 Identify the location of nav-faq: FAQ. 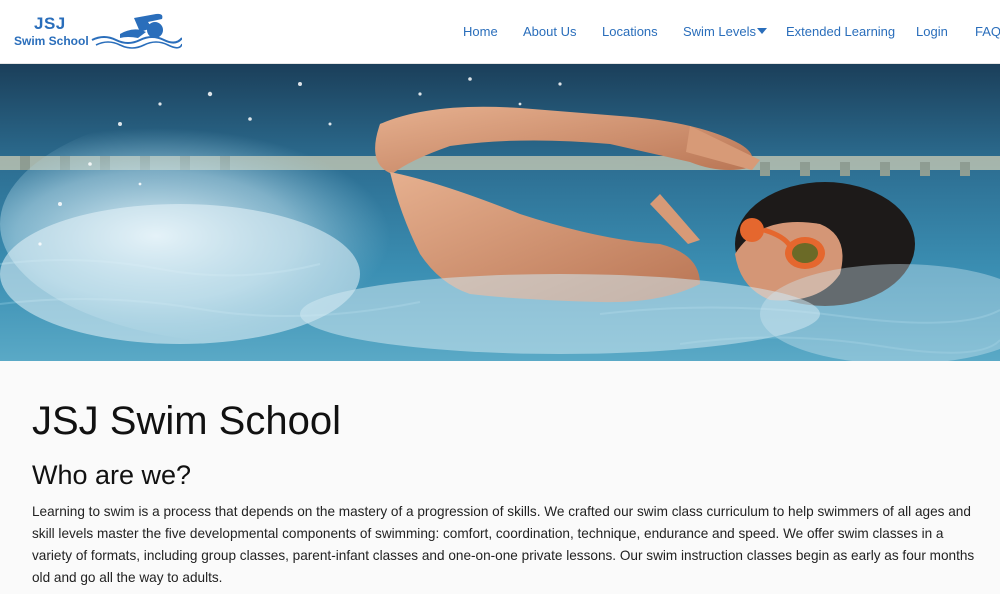
(987, 31).